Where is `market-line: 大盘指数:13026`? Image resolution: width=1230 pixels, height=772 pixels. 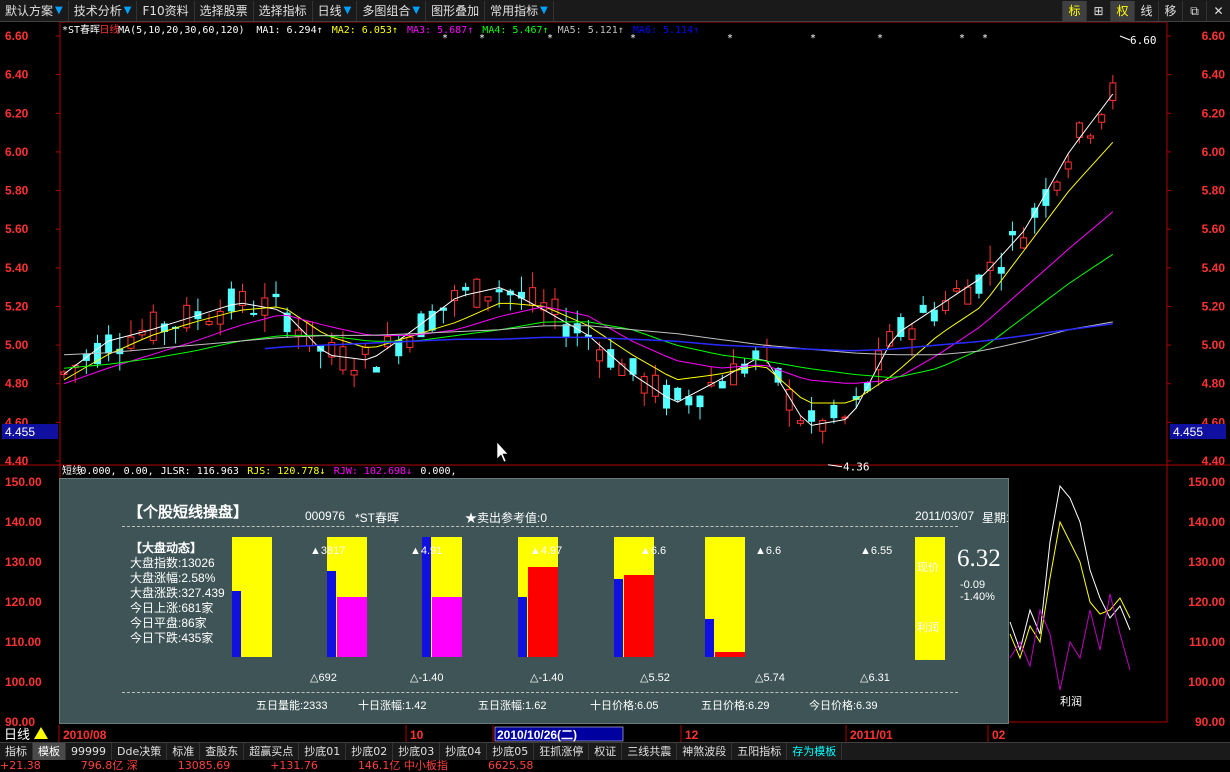 market-line: 大盘指数:13026 is located at coordinates (172, 563).